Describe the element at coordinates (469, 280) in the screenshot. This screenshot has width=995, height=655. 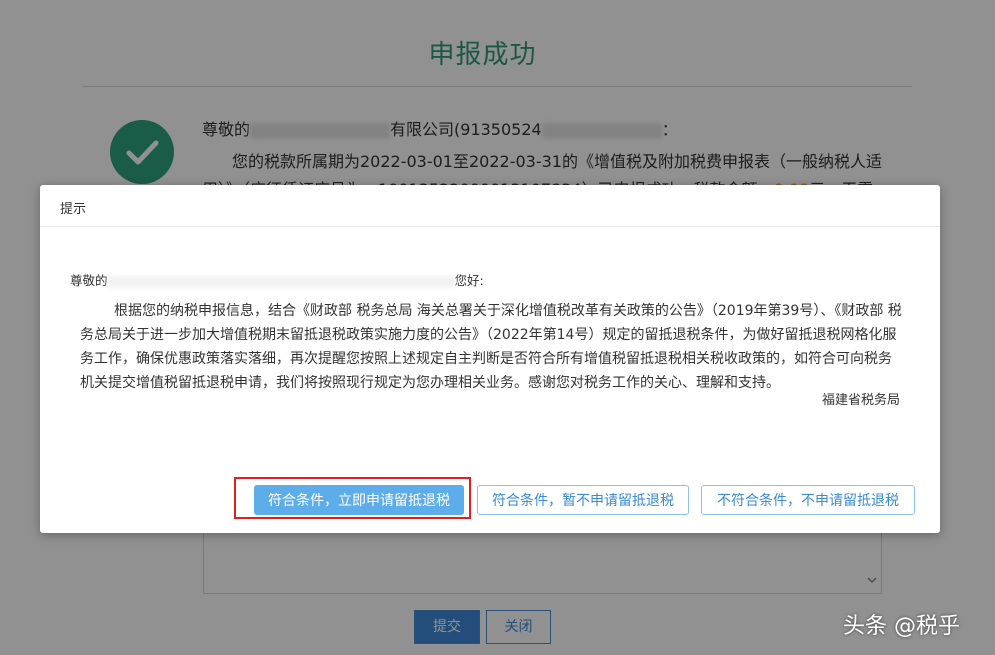
I see `dialog-greeting-end: 您好:` at that location.